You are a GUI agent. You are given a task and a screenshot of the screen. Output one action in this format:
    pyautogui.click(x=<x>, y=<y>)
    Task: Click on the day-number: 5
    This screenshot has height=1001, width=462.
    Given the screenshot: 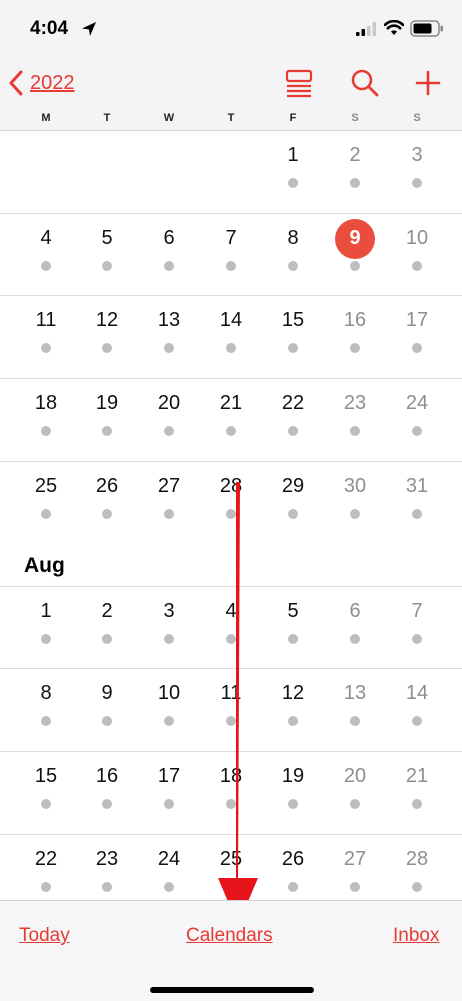 What is the action you would take?
    pyautogui.click(x=293, y=610)
    